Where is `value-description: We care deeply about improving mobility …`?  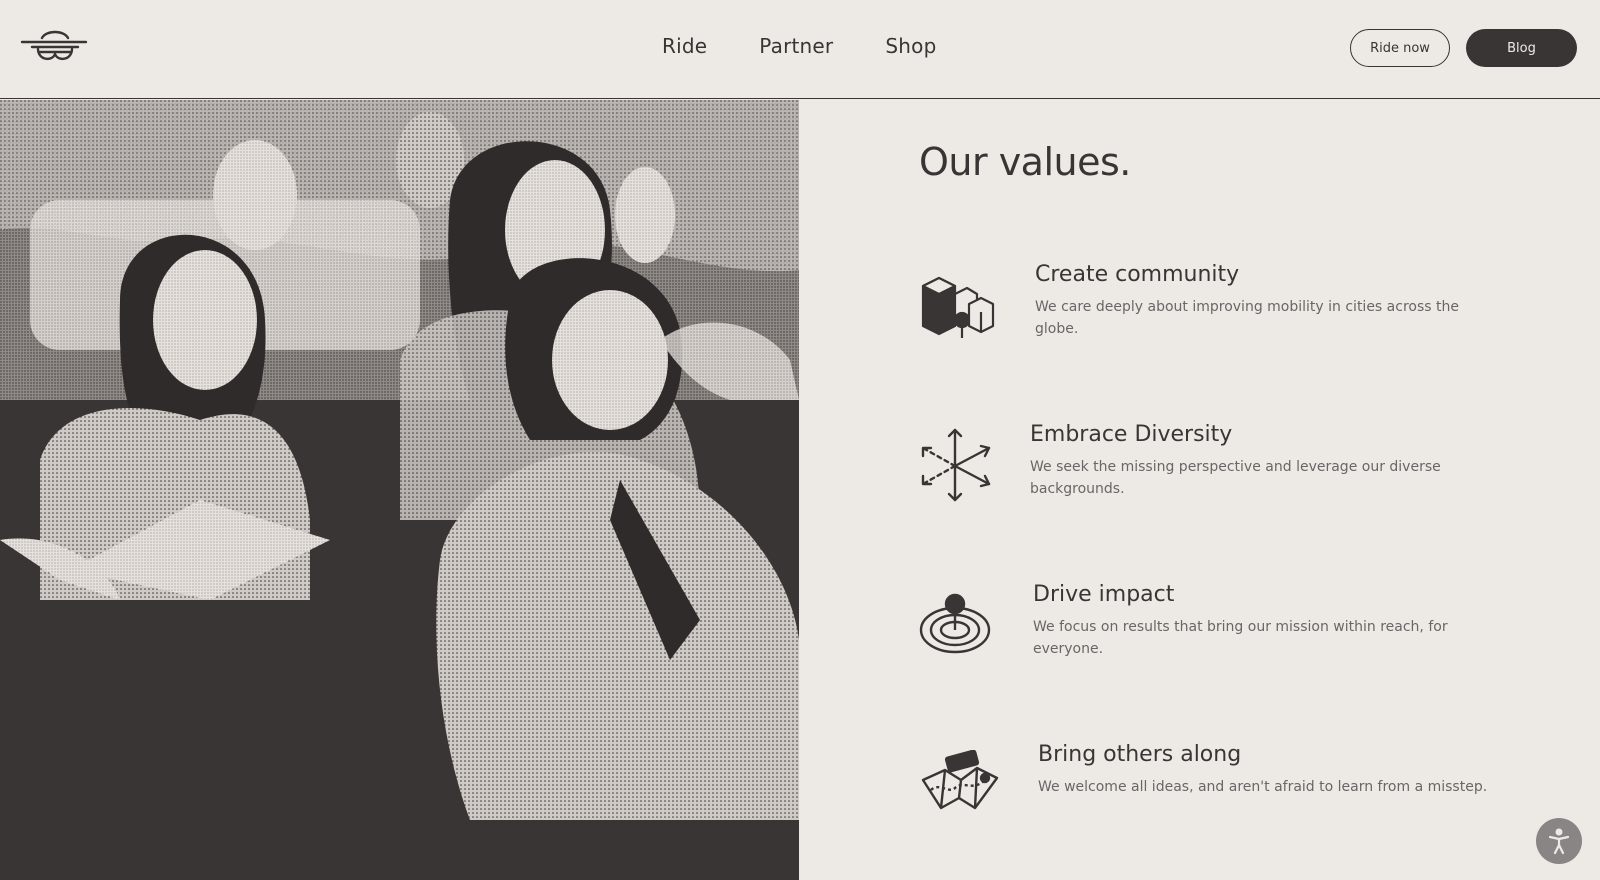 value-description: We care deeply about improving mobility … is located at coordinates (1247, 318).